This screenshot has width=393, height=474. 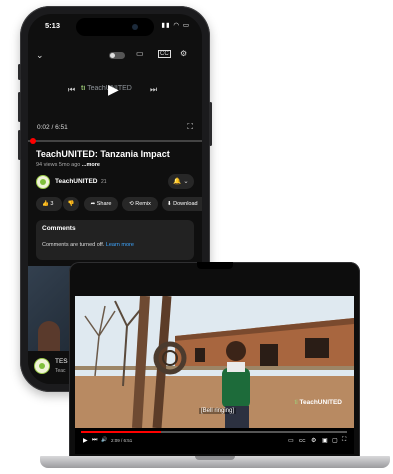 I want to click on channel-avatar, so click(x=43, y=182).